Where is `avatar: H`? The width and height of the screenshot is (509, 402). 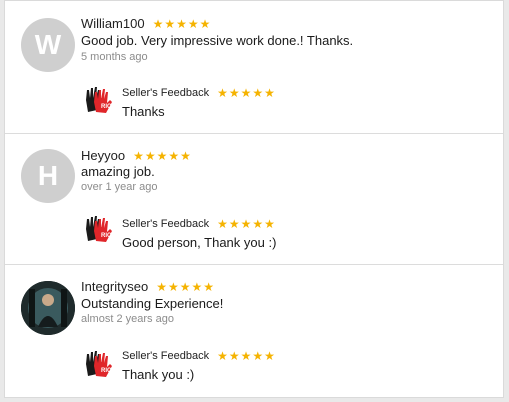 avatar: H is located at coordinates (48, 176).